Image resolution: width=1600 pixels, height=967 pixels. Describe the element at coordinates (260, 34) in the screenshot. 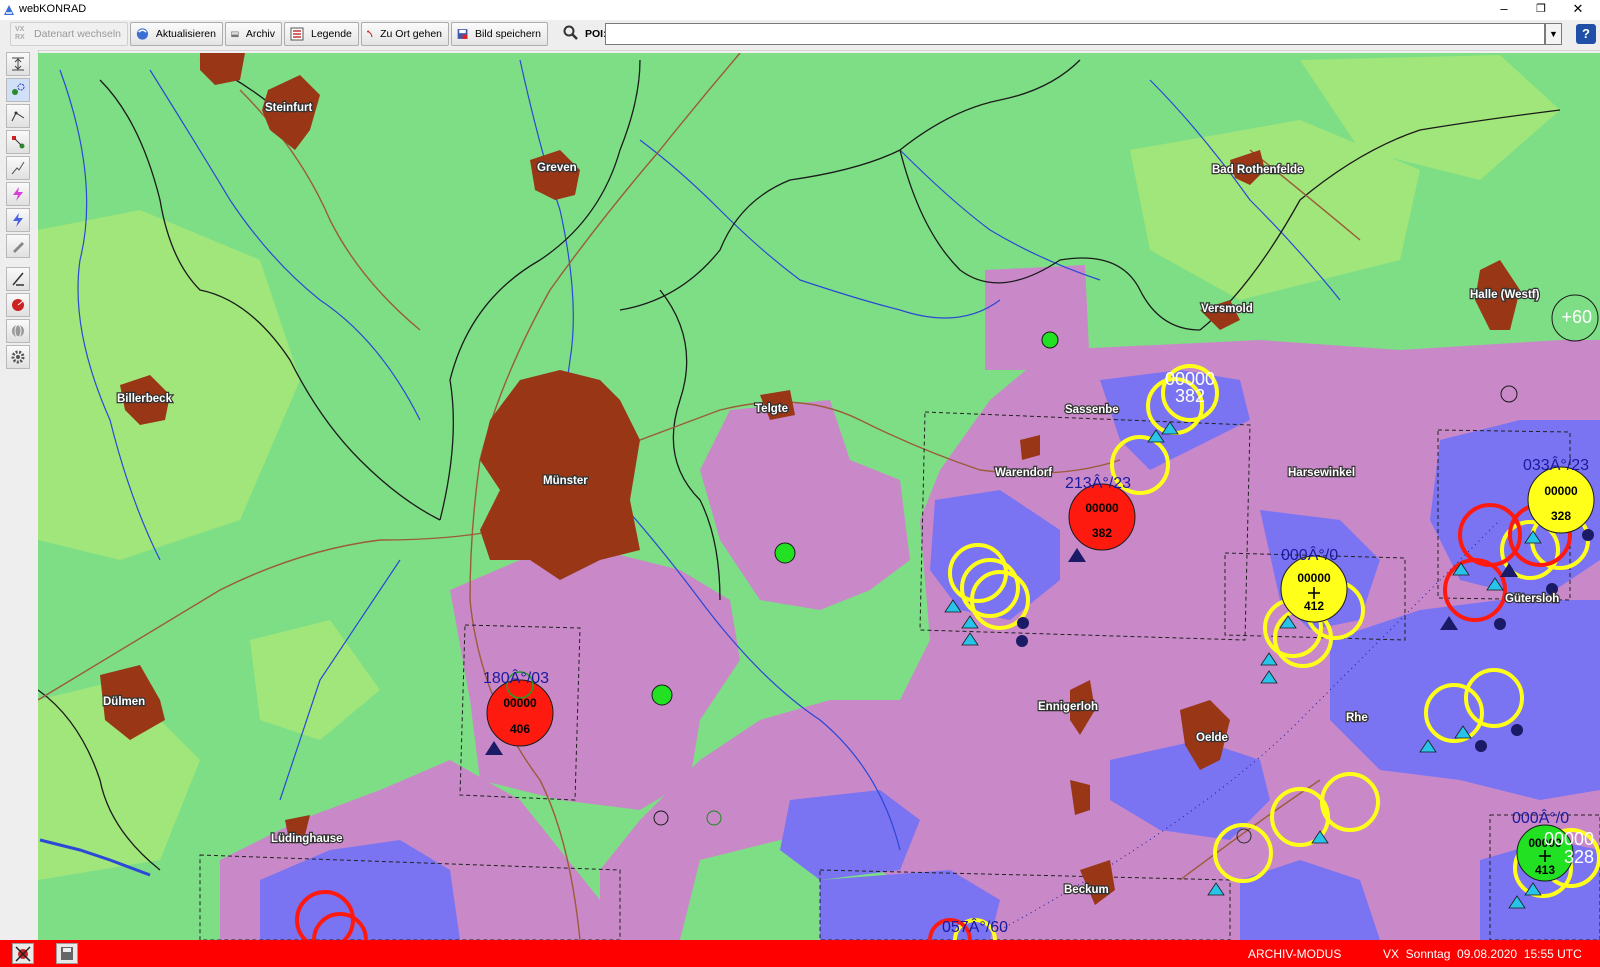

I see `archiv-label: Archiv` at that location.